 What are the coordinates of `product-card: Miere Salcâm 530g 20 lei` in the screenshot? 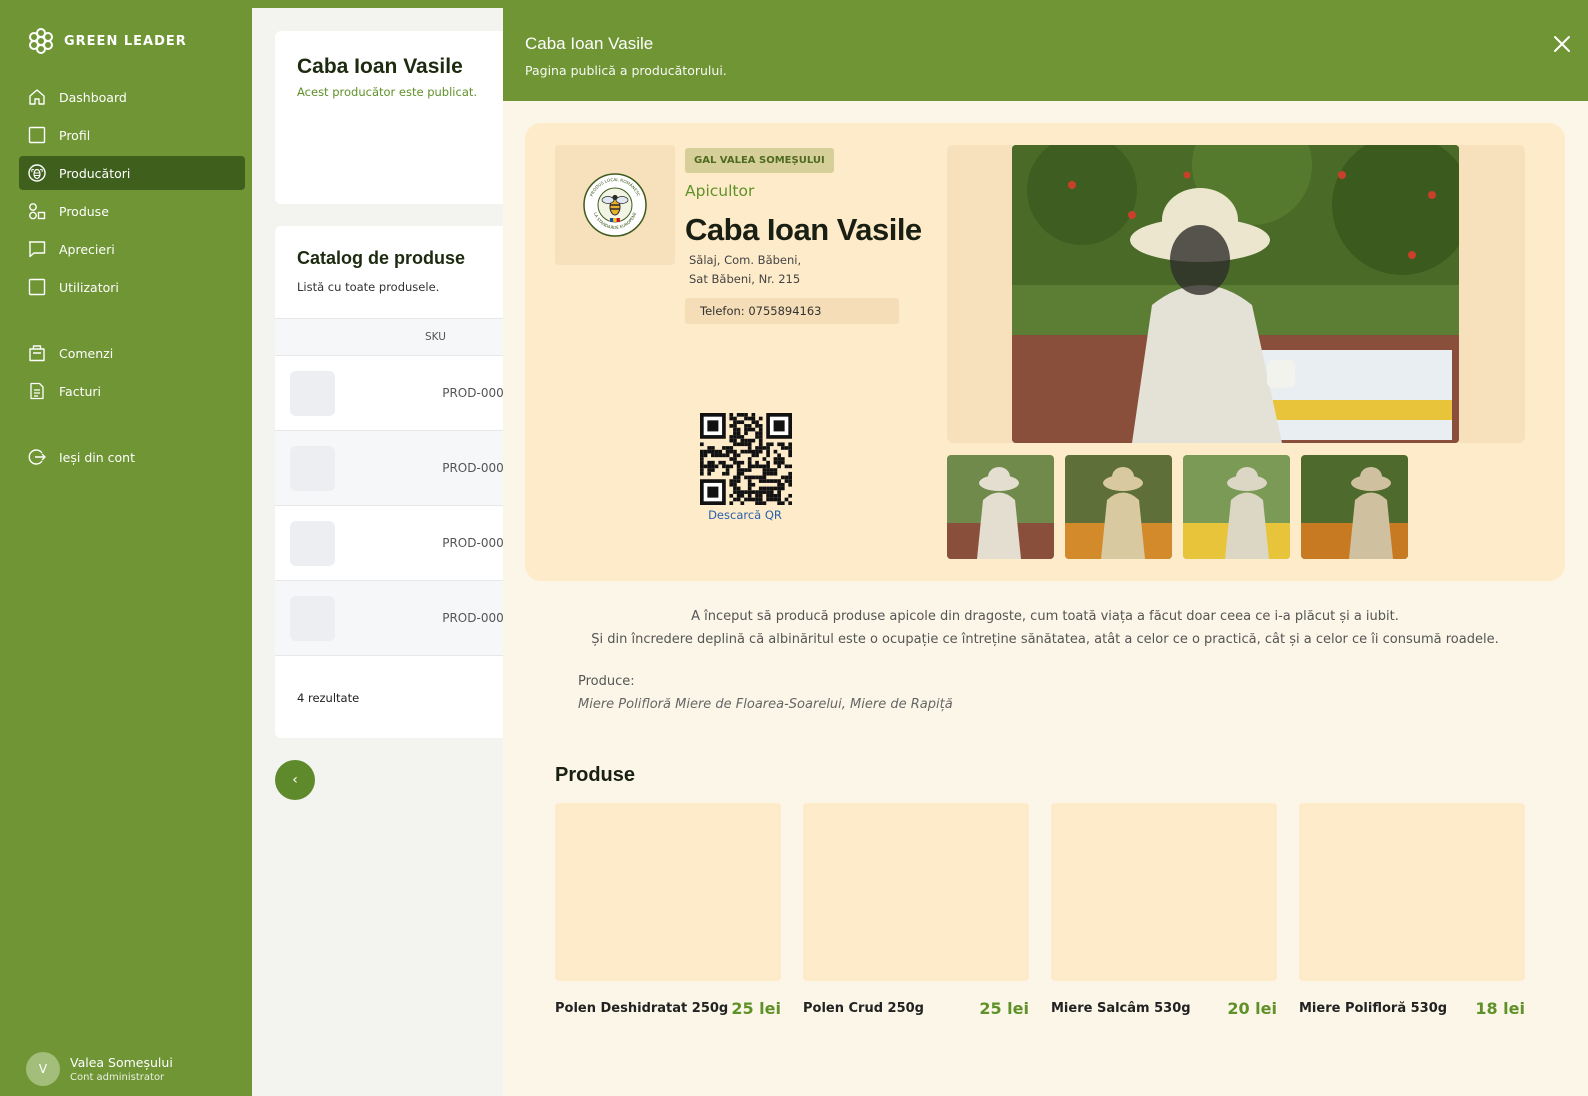 It's located at (1164, 910).